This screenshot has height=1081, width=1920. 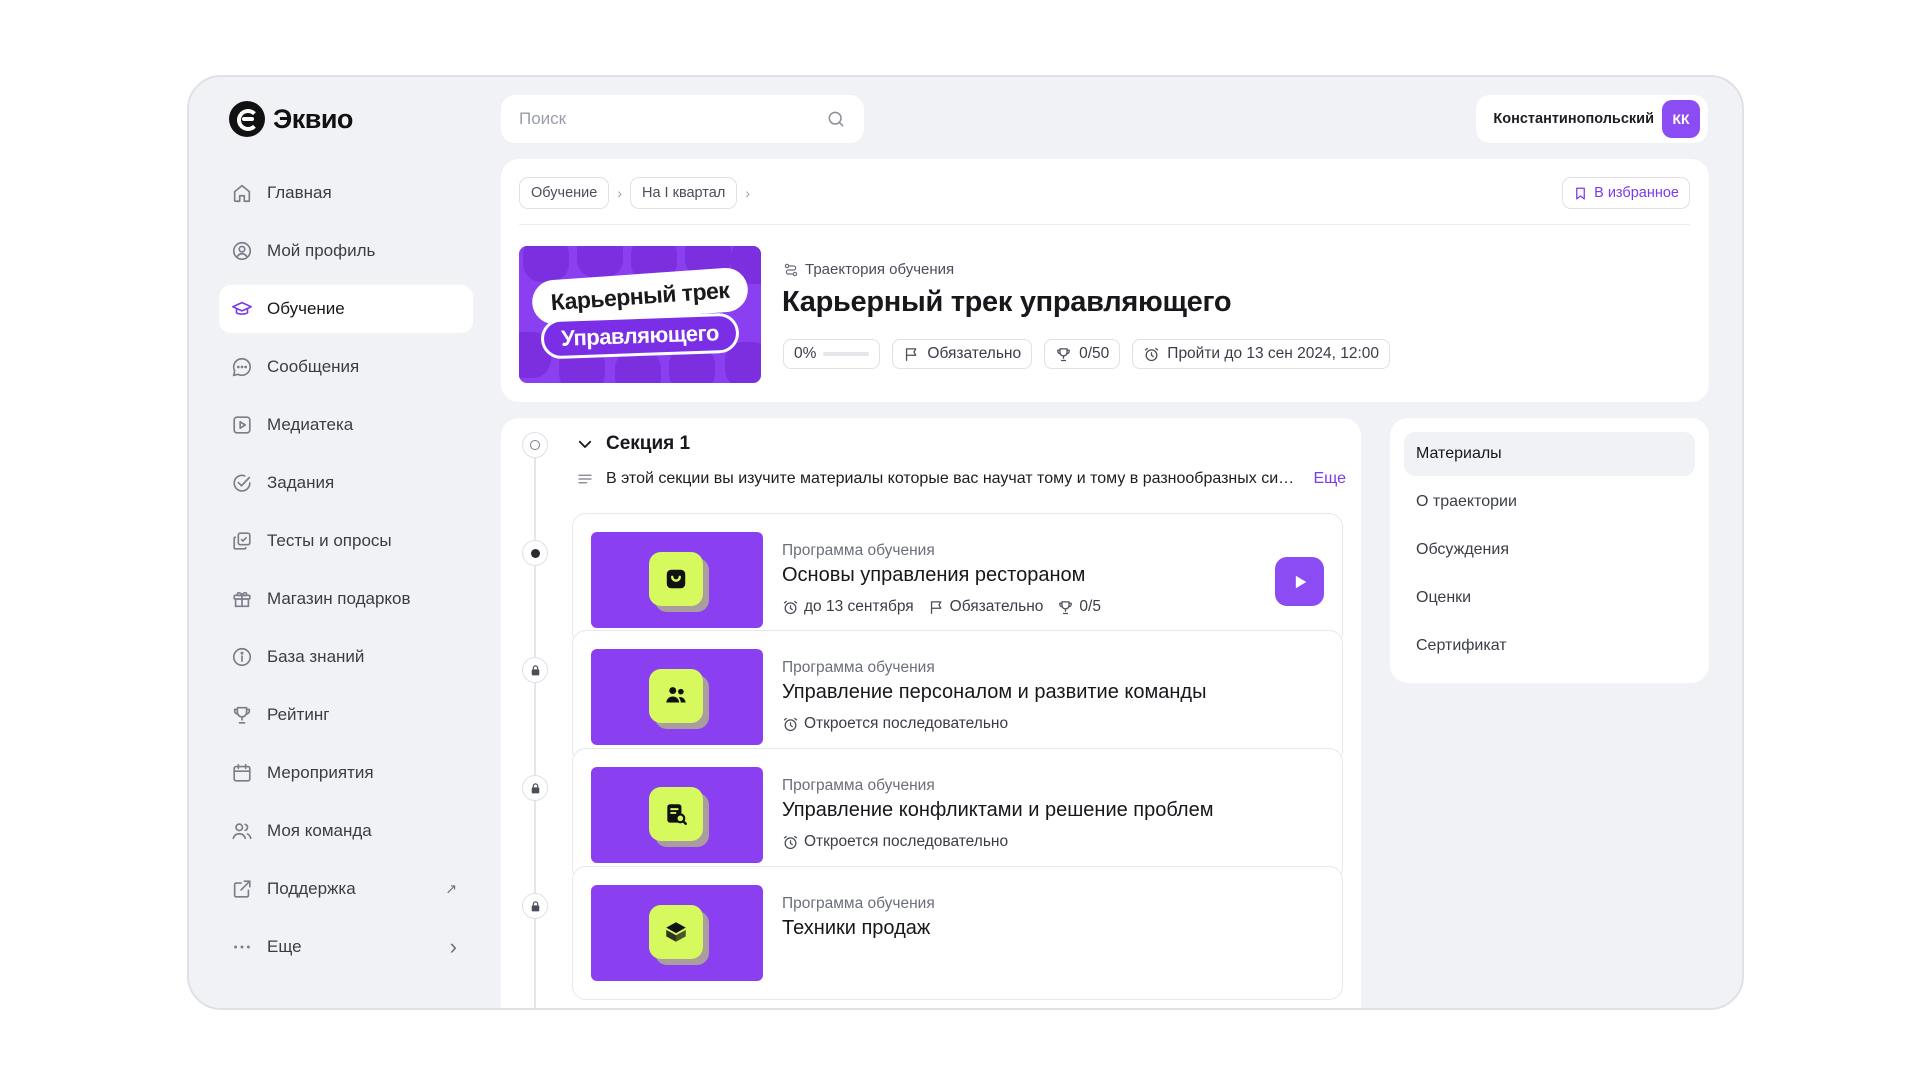 I want to click on course-status-label: Откроется последовательно, so click(x=906, y=841).